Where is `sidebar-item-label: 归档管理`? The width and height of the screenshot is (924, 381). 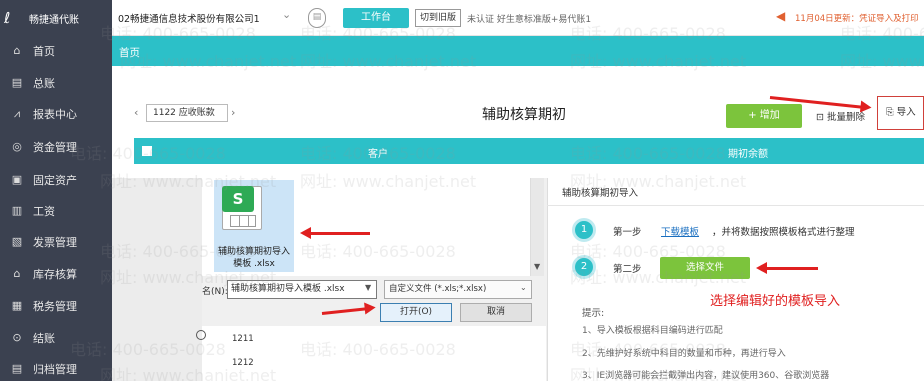
sidebar-item-label: 归档管理 is located at coordinates (55, 369).